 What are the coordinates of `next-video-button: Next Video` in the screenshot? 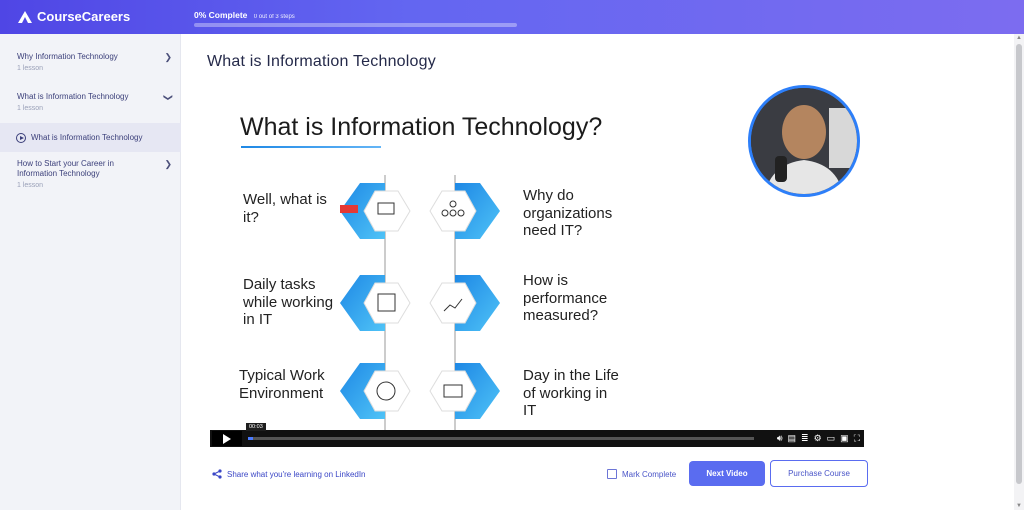 It's located at (727, 473).